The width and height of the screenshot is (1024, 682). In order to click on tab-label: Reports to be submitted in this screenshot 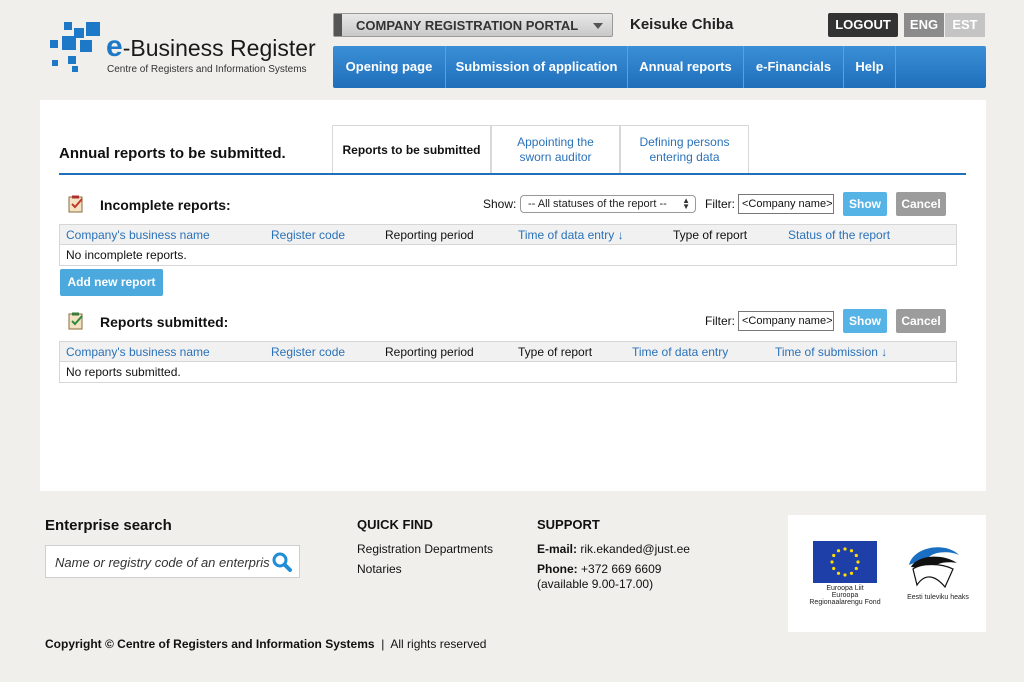, I will do `click(411, 149)`.